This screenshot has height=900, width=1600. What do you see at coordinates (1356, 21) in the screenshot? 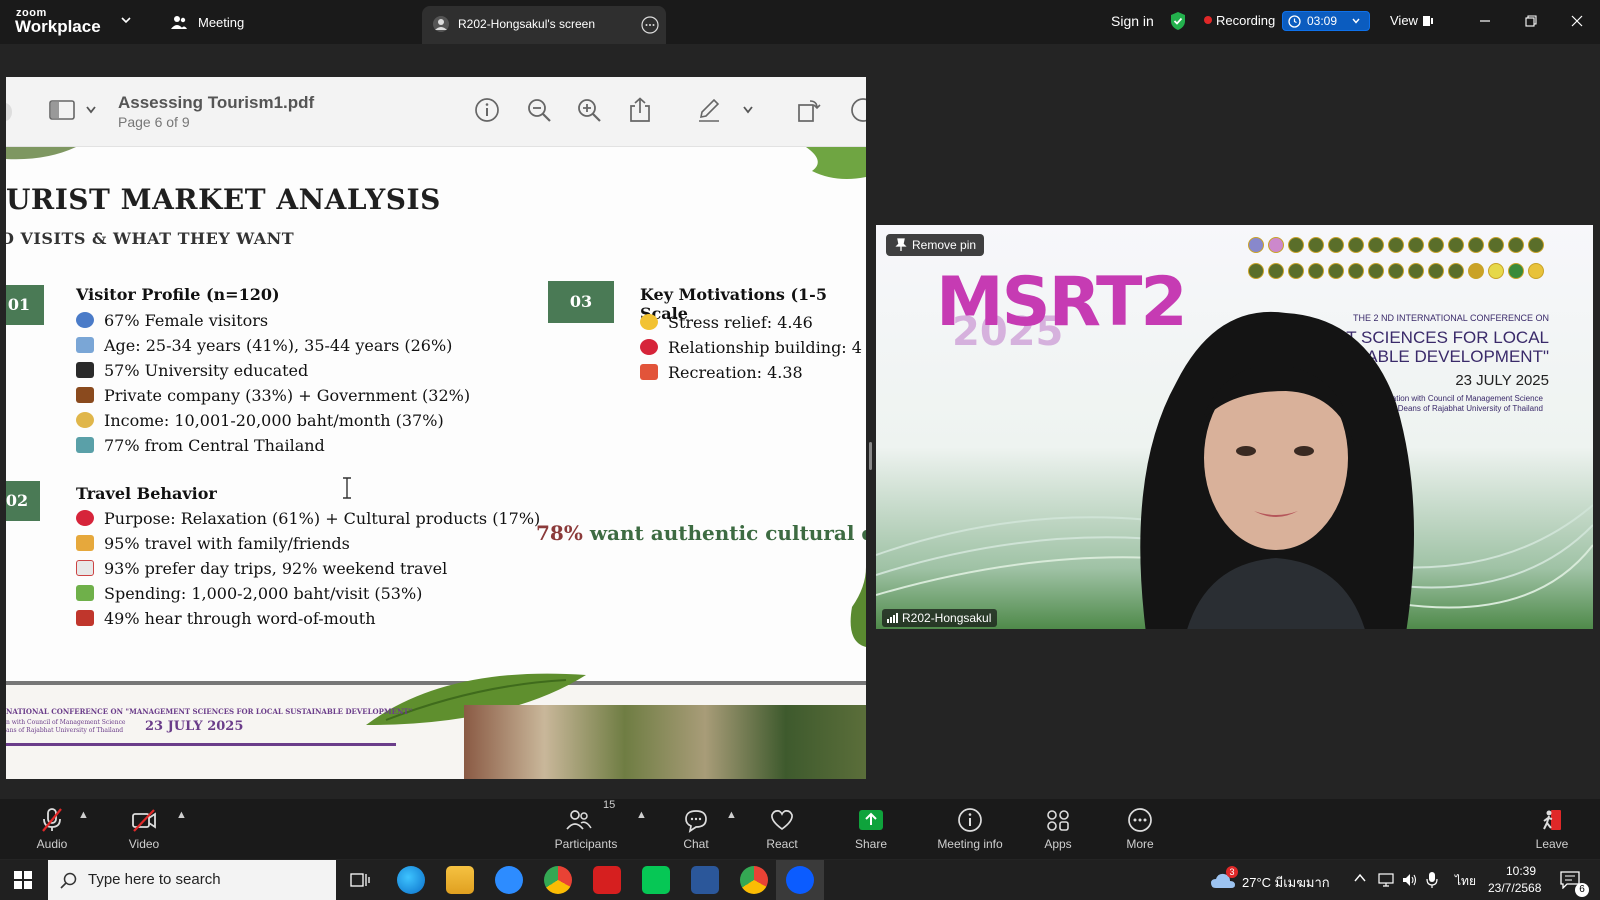
I see `timer-chevron-icon` at bounding box center [1356, 21].